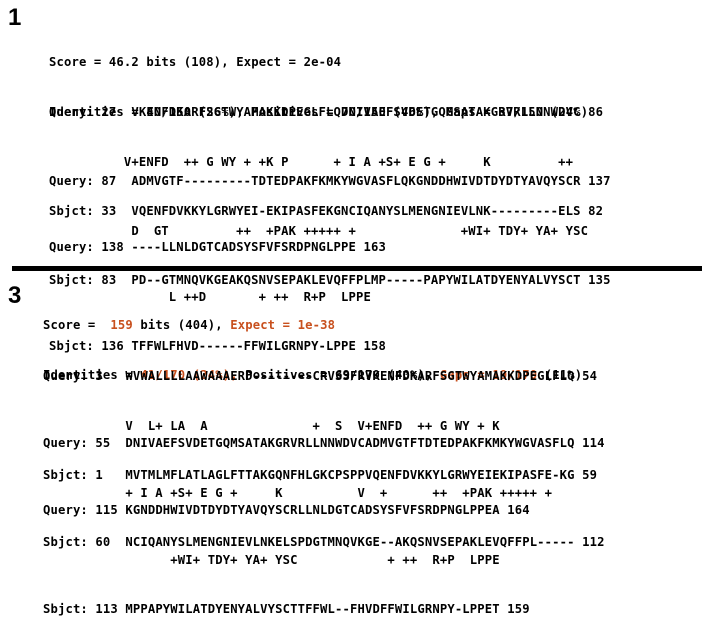 Image resolution: width=720 pixels, height=634 pixels. I want to click on query-label: Query: 115, so click(80, 510).